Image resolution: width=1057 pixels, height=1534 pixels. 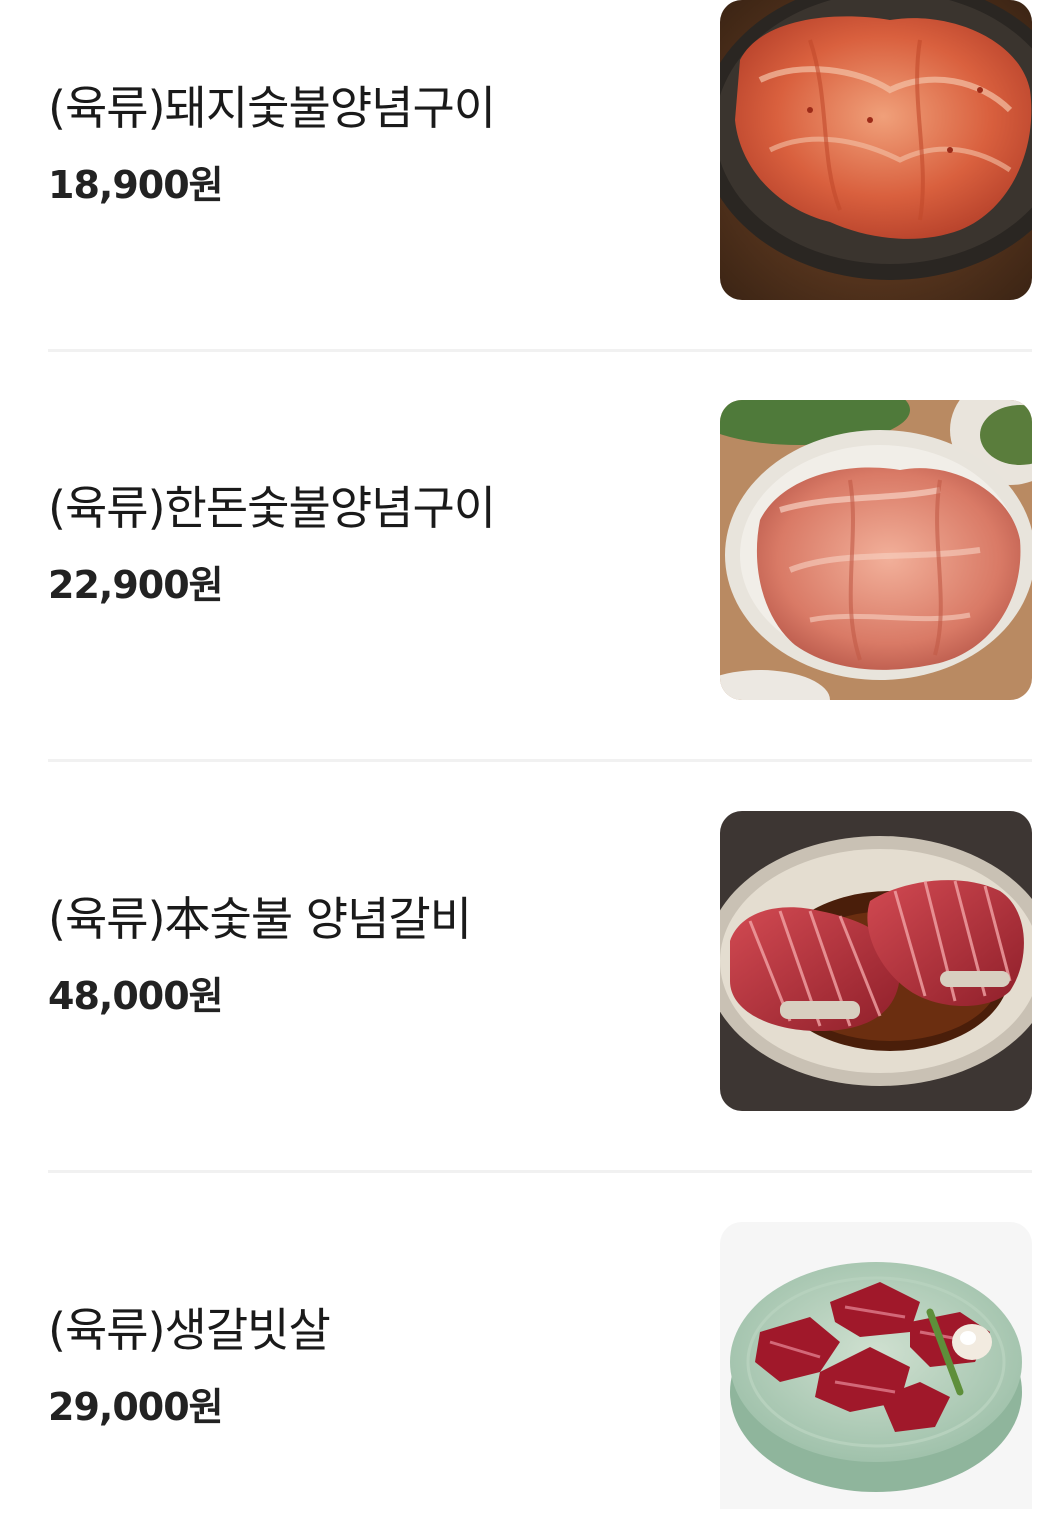 I want to click on menu-item-name: (육류)돼지숯불양념구이, so click(x=272, y=108).